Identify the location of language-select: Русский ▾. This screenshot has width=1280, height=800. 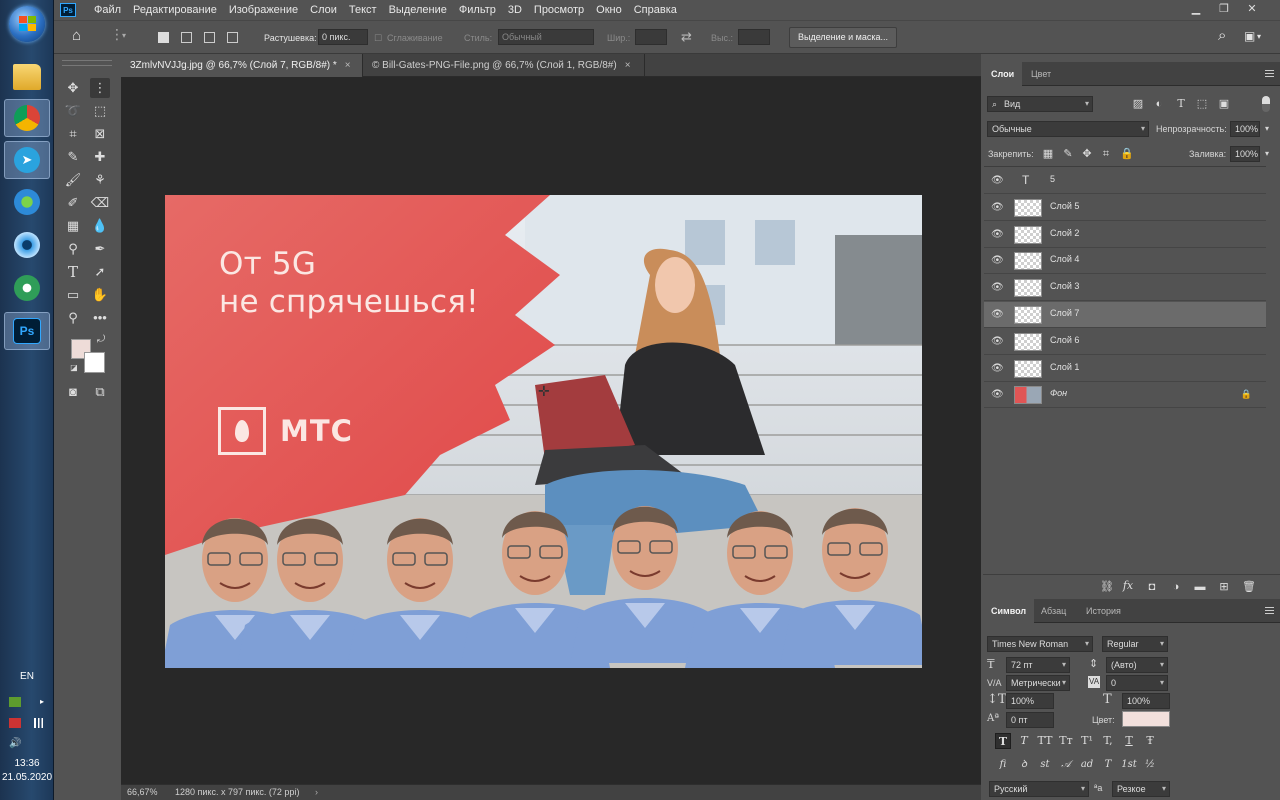
(1039, 789).